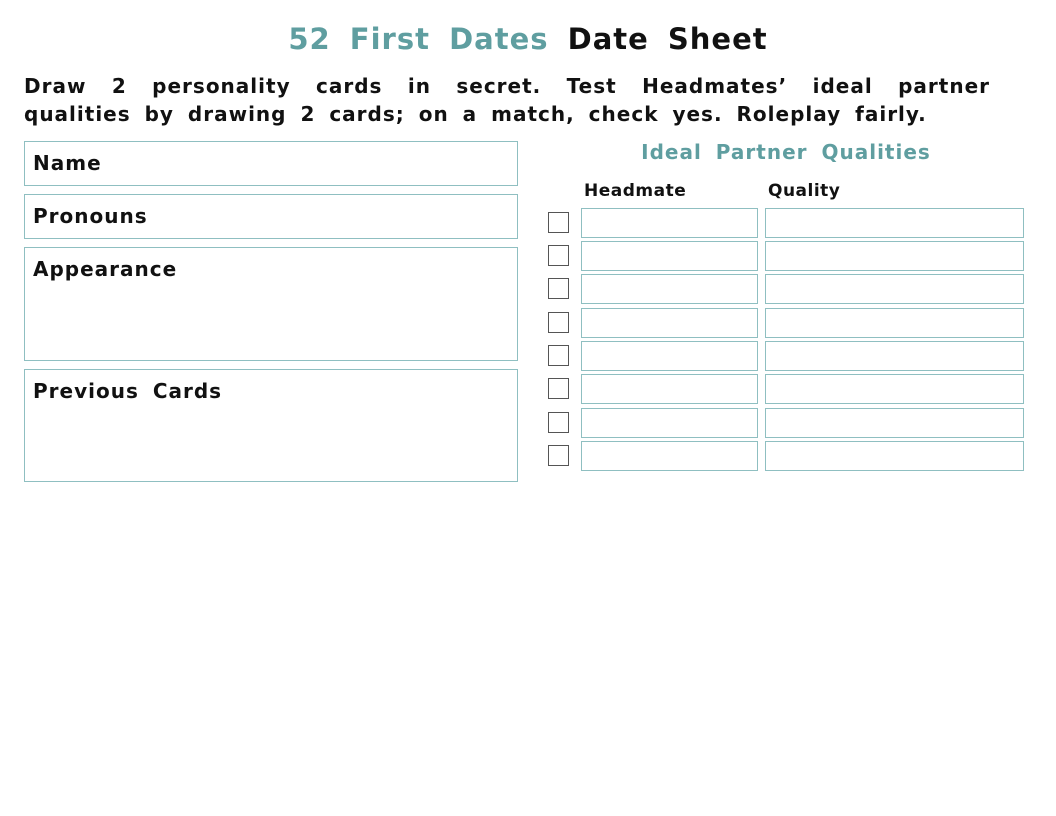 The width and height of the screenshot is (1056, 816). Describe the element at coordinates (90, 216) in the screenshot. I see `pronouns-field-label: Pronouns` at that location.